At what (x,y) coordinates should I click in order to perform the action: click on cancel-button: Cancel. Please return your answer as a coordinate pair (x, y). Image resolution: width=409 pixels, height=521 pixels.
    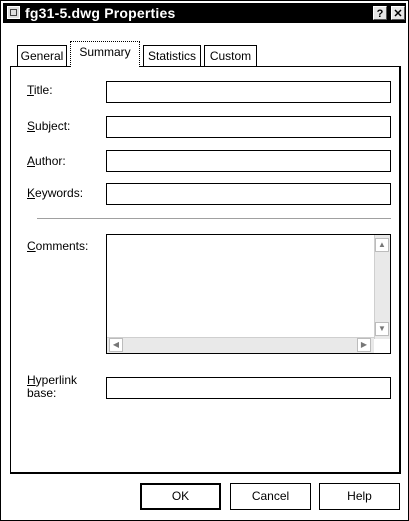
    Looking at the image, I should click on (270, 496).